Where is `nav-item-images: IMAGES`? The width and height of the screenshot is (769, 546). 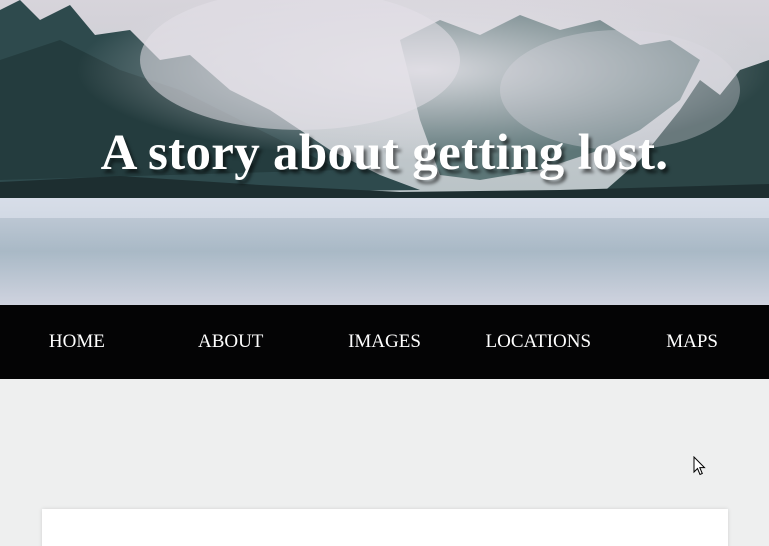 nav-item-images: IMAGES is located at coordinates (385, 342).